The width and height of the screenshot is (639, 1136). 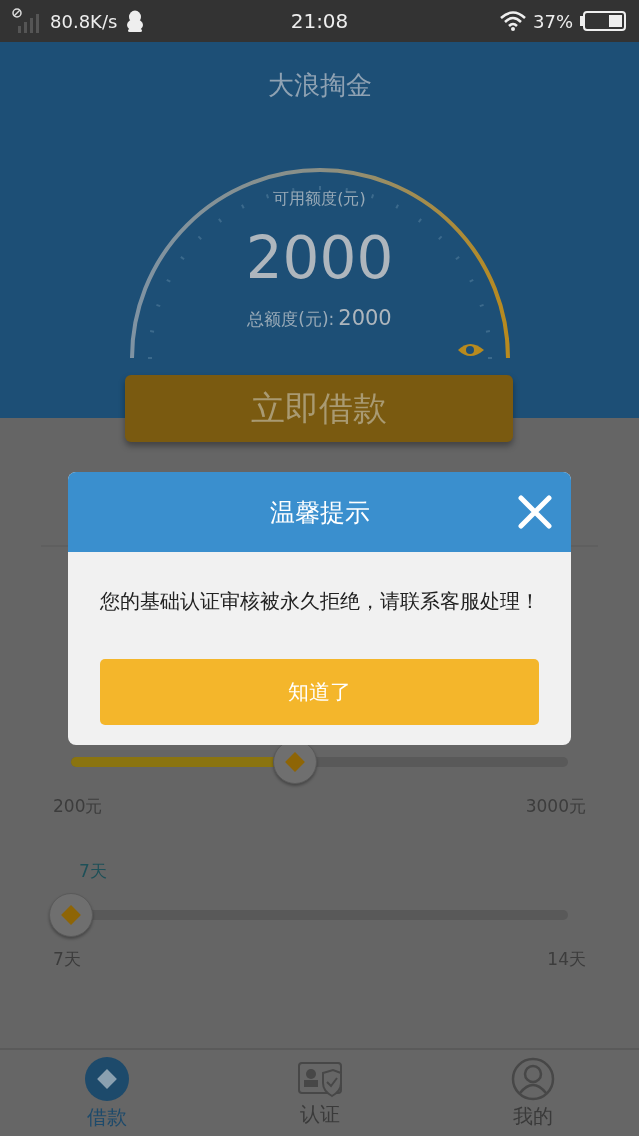 What do you see at coordinates (291, 319) in the screenshot?
I see `total-label: 总额度(元):` at bounding box center [291, 319].